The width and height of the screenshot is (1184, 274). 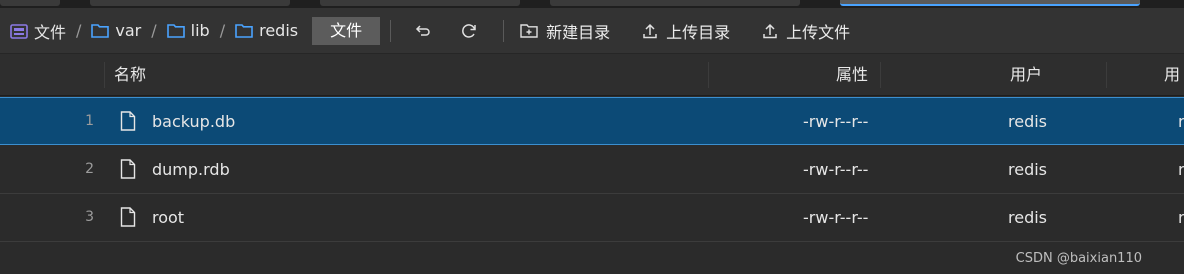 What do you see at coordinates (818, 32) in the screenshot?
I see `upload-file-label: 上传文件` at bounding box center [818, 32].